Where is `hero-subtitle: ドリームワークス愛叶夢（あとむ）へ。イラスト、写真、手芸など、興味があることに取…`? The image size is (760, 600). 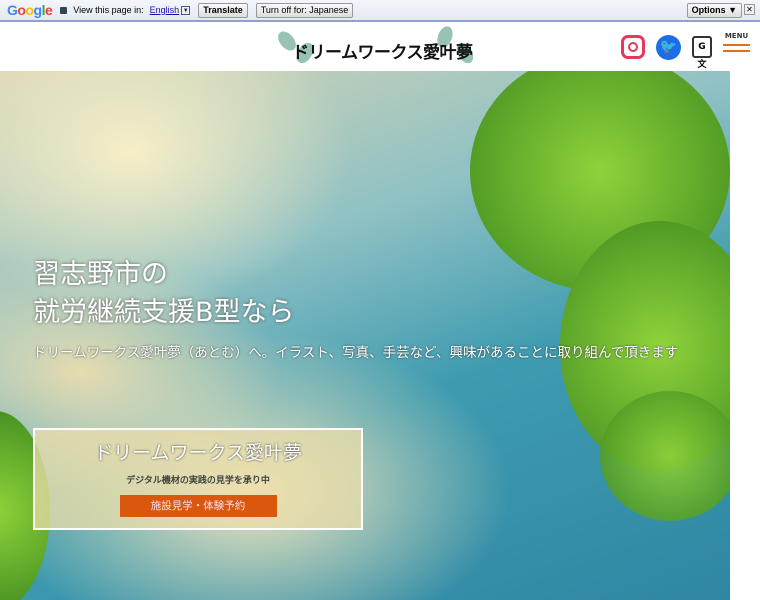 hero-subtitle: ドリームワークス愛叶夢（あとむ）へ。イラスト、写真、手芸など、興味があることに取… is located at coordinates (356, 353).